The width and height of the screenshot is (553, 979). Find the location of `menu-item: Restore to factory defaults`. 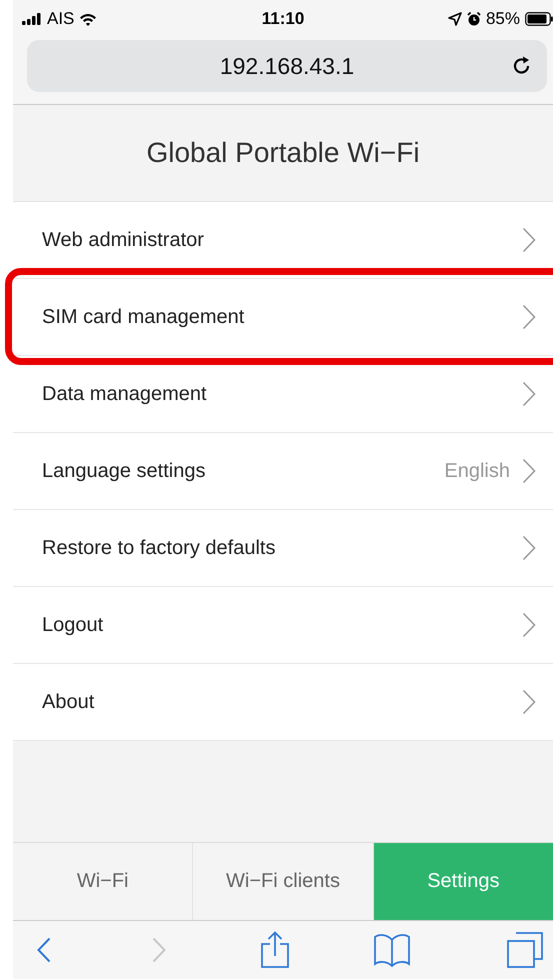

menu-item: Restore to factory defaults is located at coordinates (283, 548).